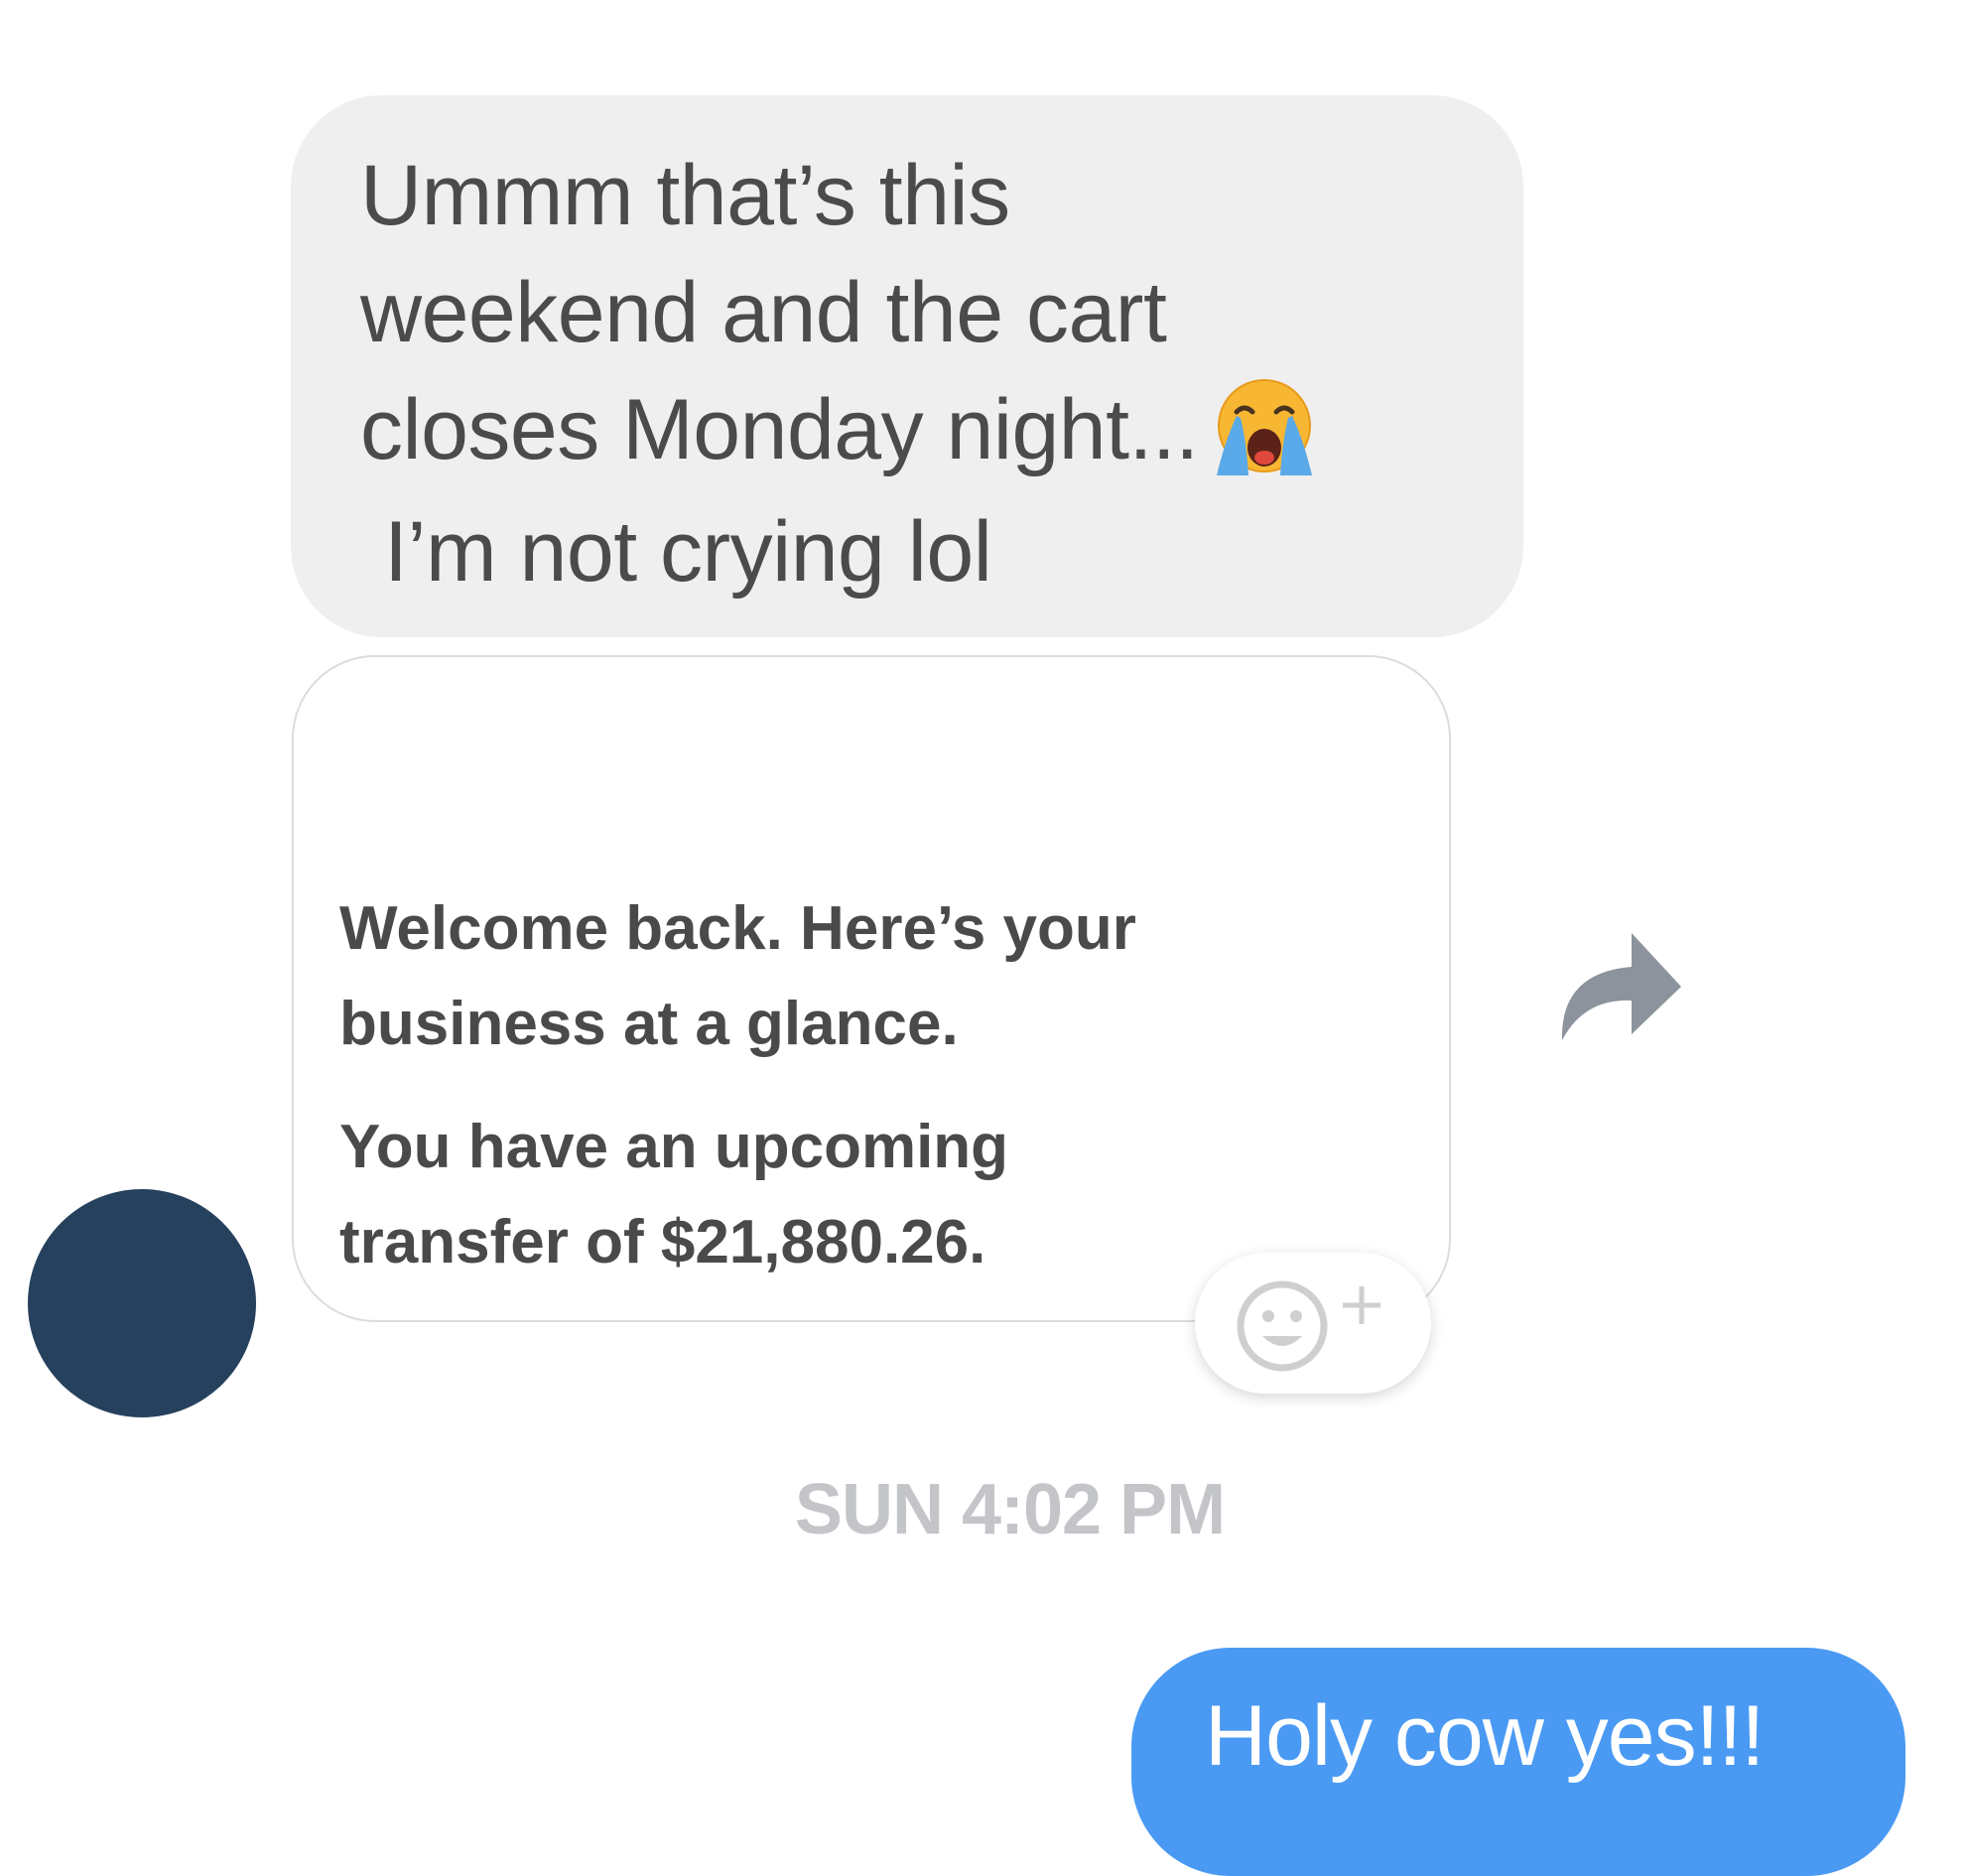 This screenshot has height=1876, width=1967. Describe the element at coordinates (688, 552) in the screenshot. I see `message-line: I’m not crying lol` at that location.